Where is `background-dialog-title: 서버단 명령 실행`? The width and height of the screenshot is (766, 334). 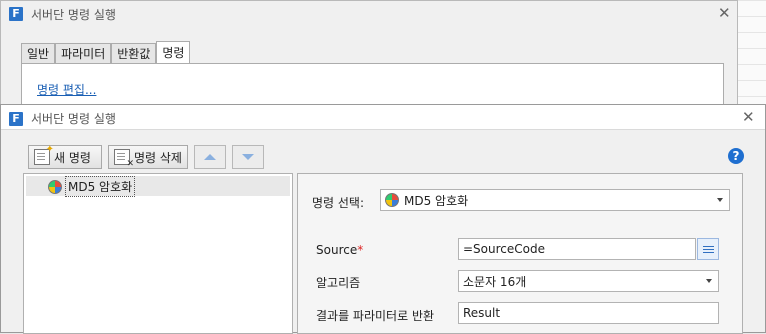
background-dialog-title: 서버단 명령 실행 is located at coordinates (73, 14).